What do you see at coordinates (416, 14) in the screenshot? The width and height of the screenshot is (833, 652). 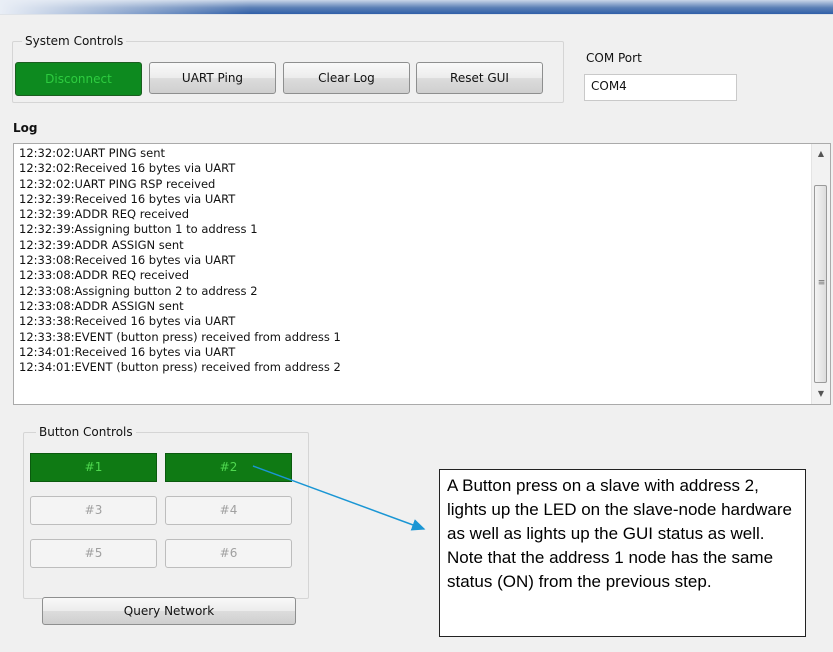 I see `title-separator` at bounding box center [416, 14].